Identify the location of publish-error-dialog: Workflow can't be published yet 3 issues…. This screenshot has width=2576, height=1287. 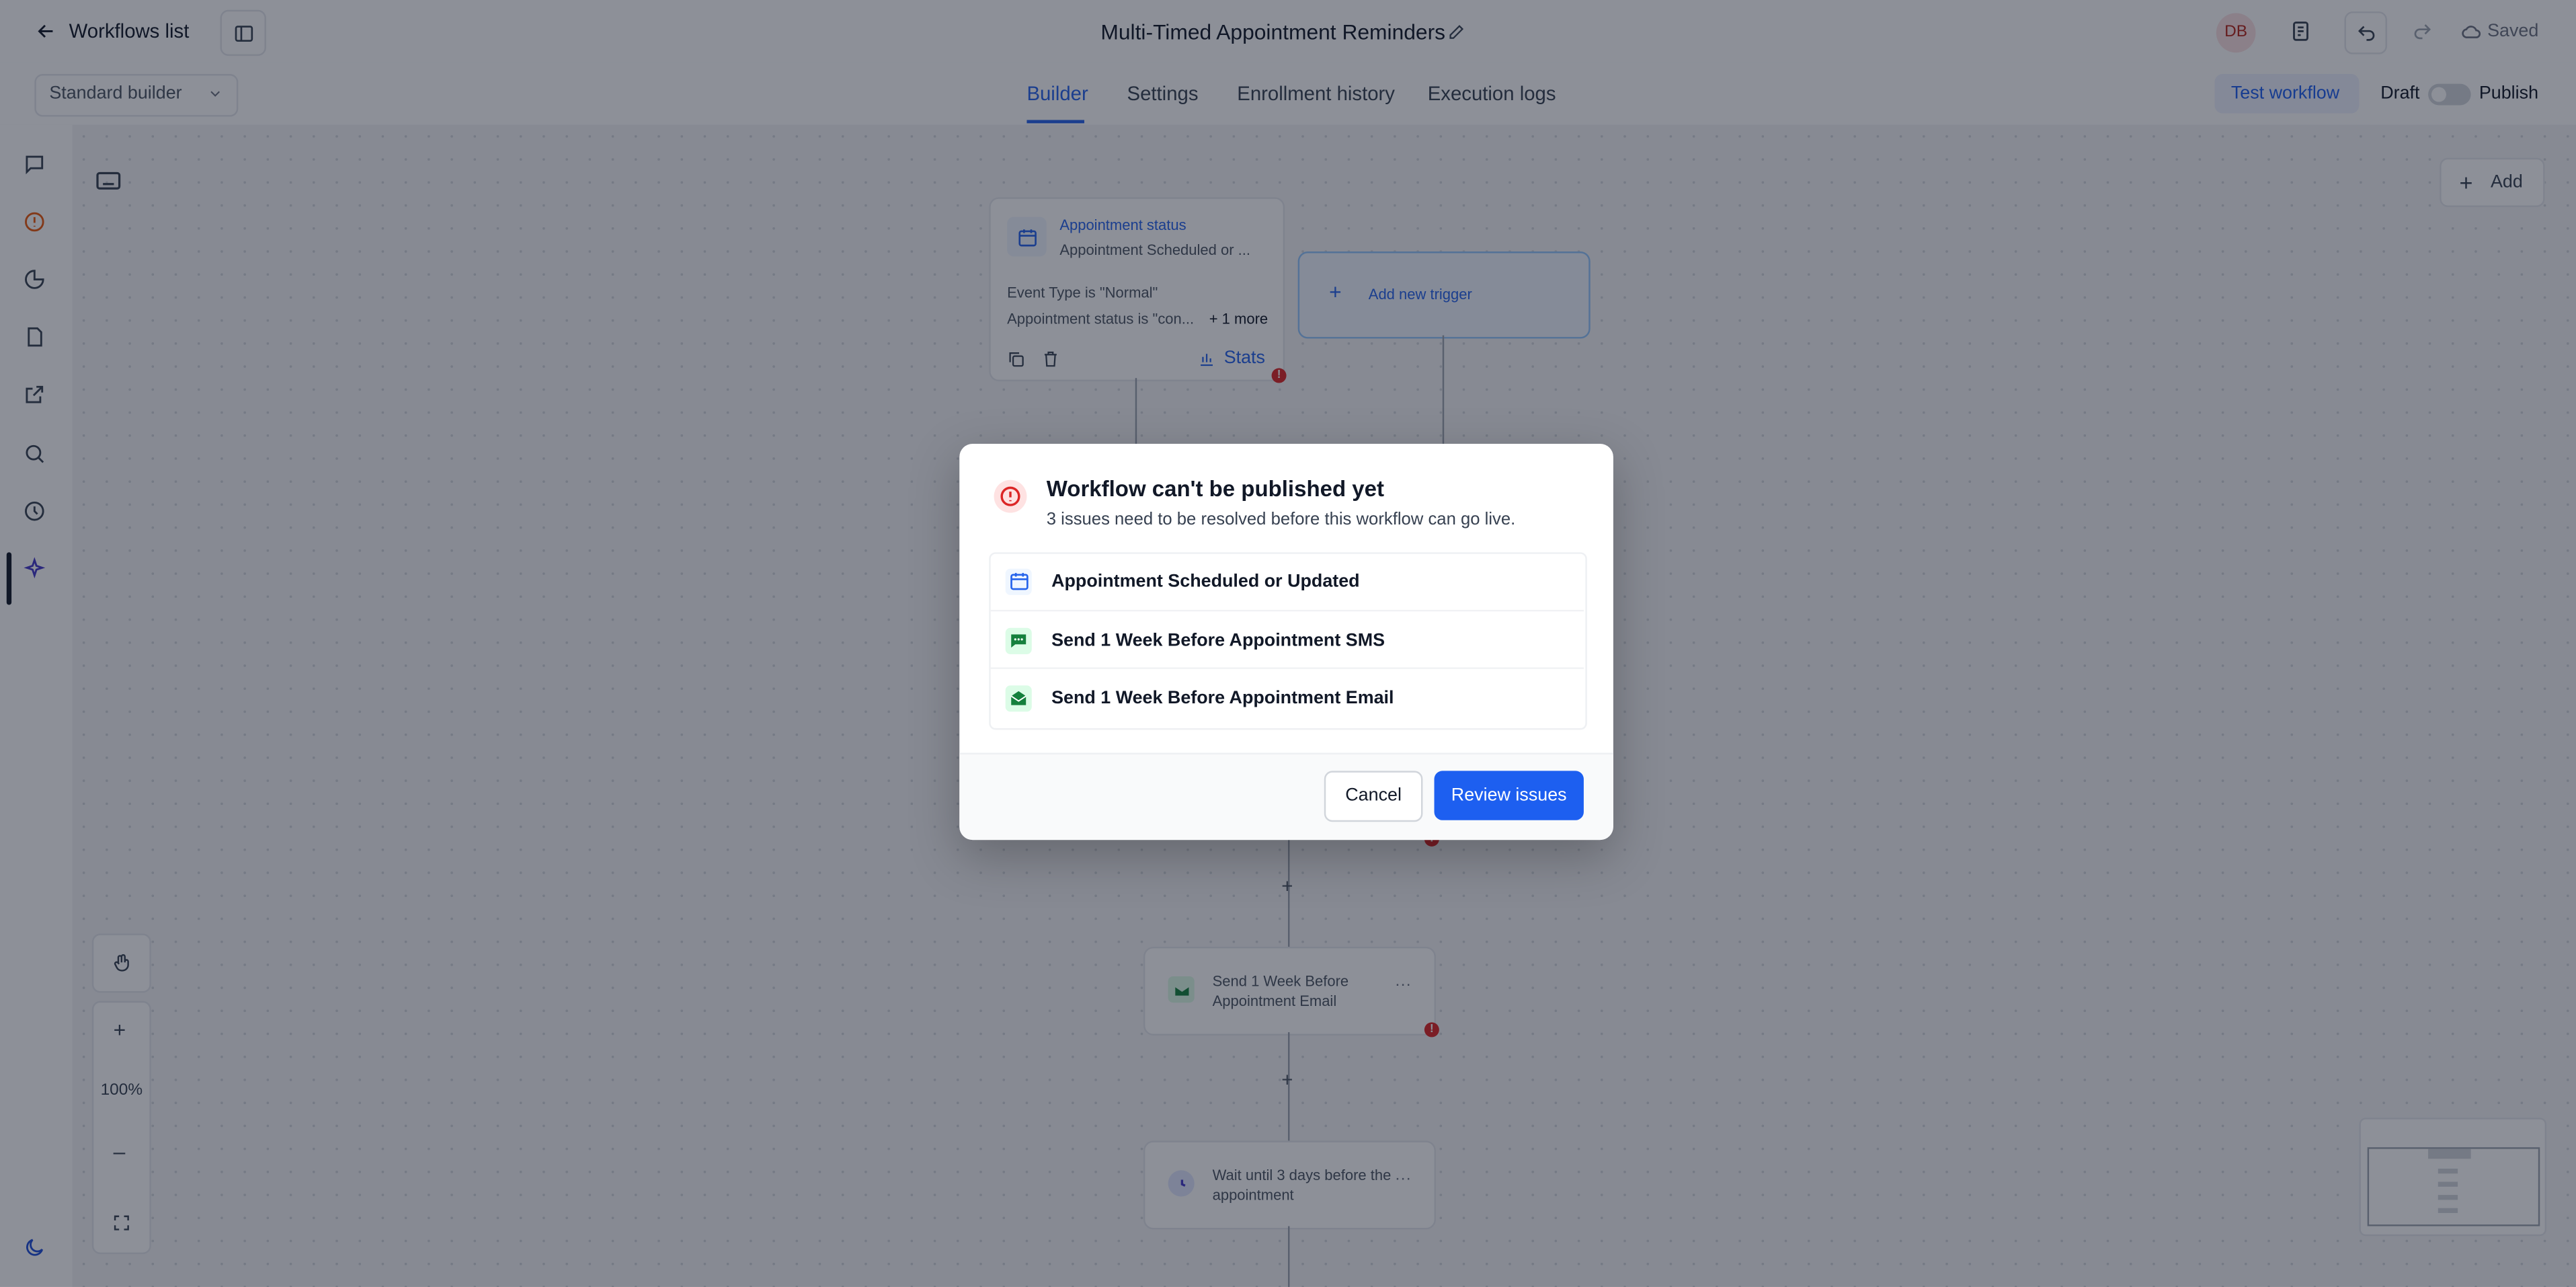
(1286, 642).